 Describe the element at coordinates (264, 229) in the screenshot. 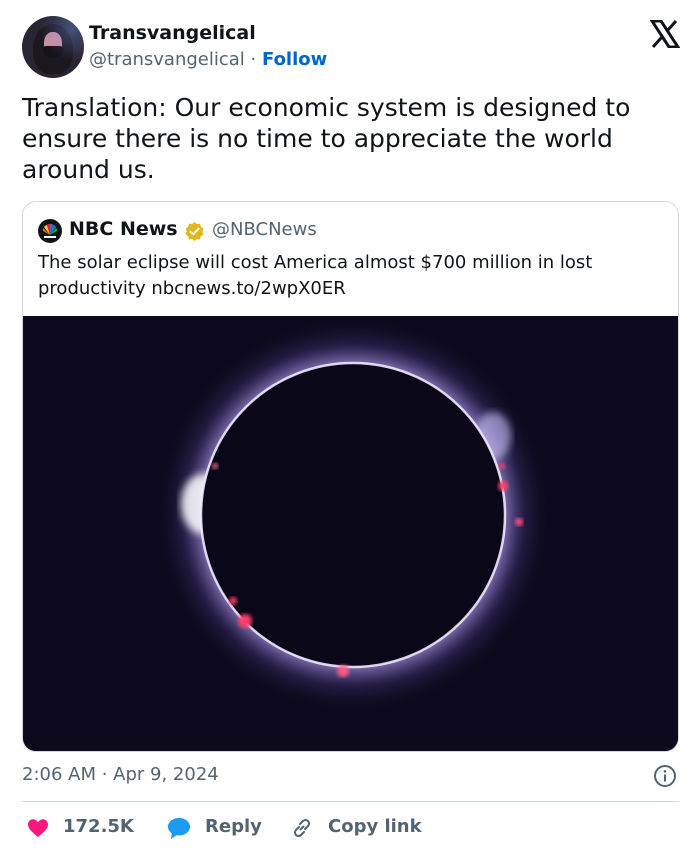

I see `quoted-handle: @NBCNews` at that location.